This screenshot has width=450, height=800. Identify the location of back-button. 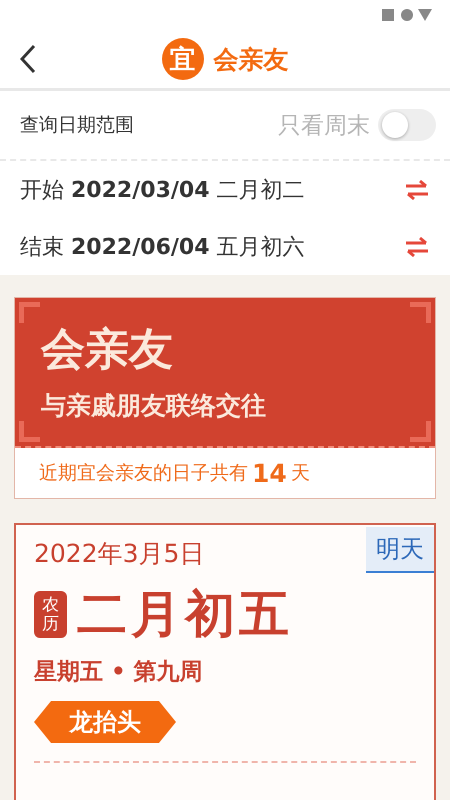
(28, 59).